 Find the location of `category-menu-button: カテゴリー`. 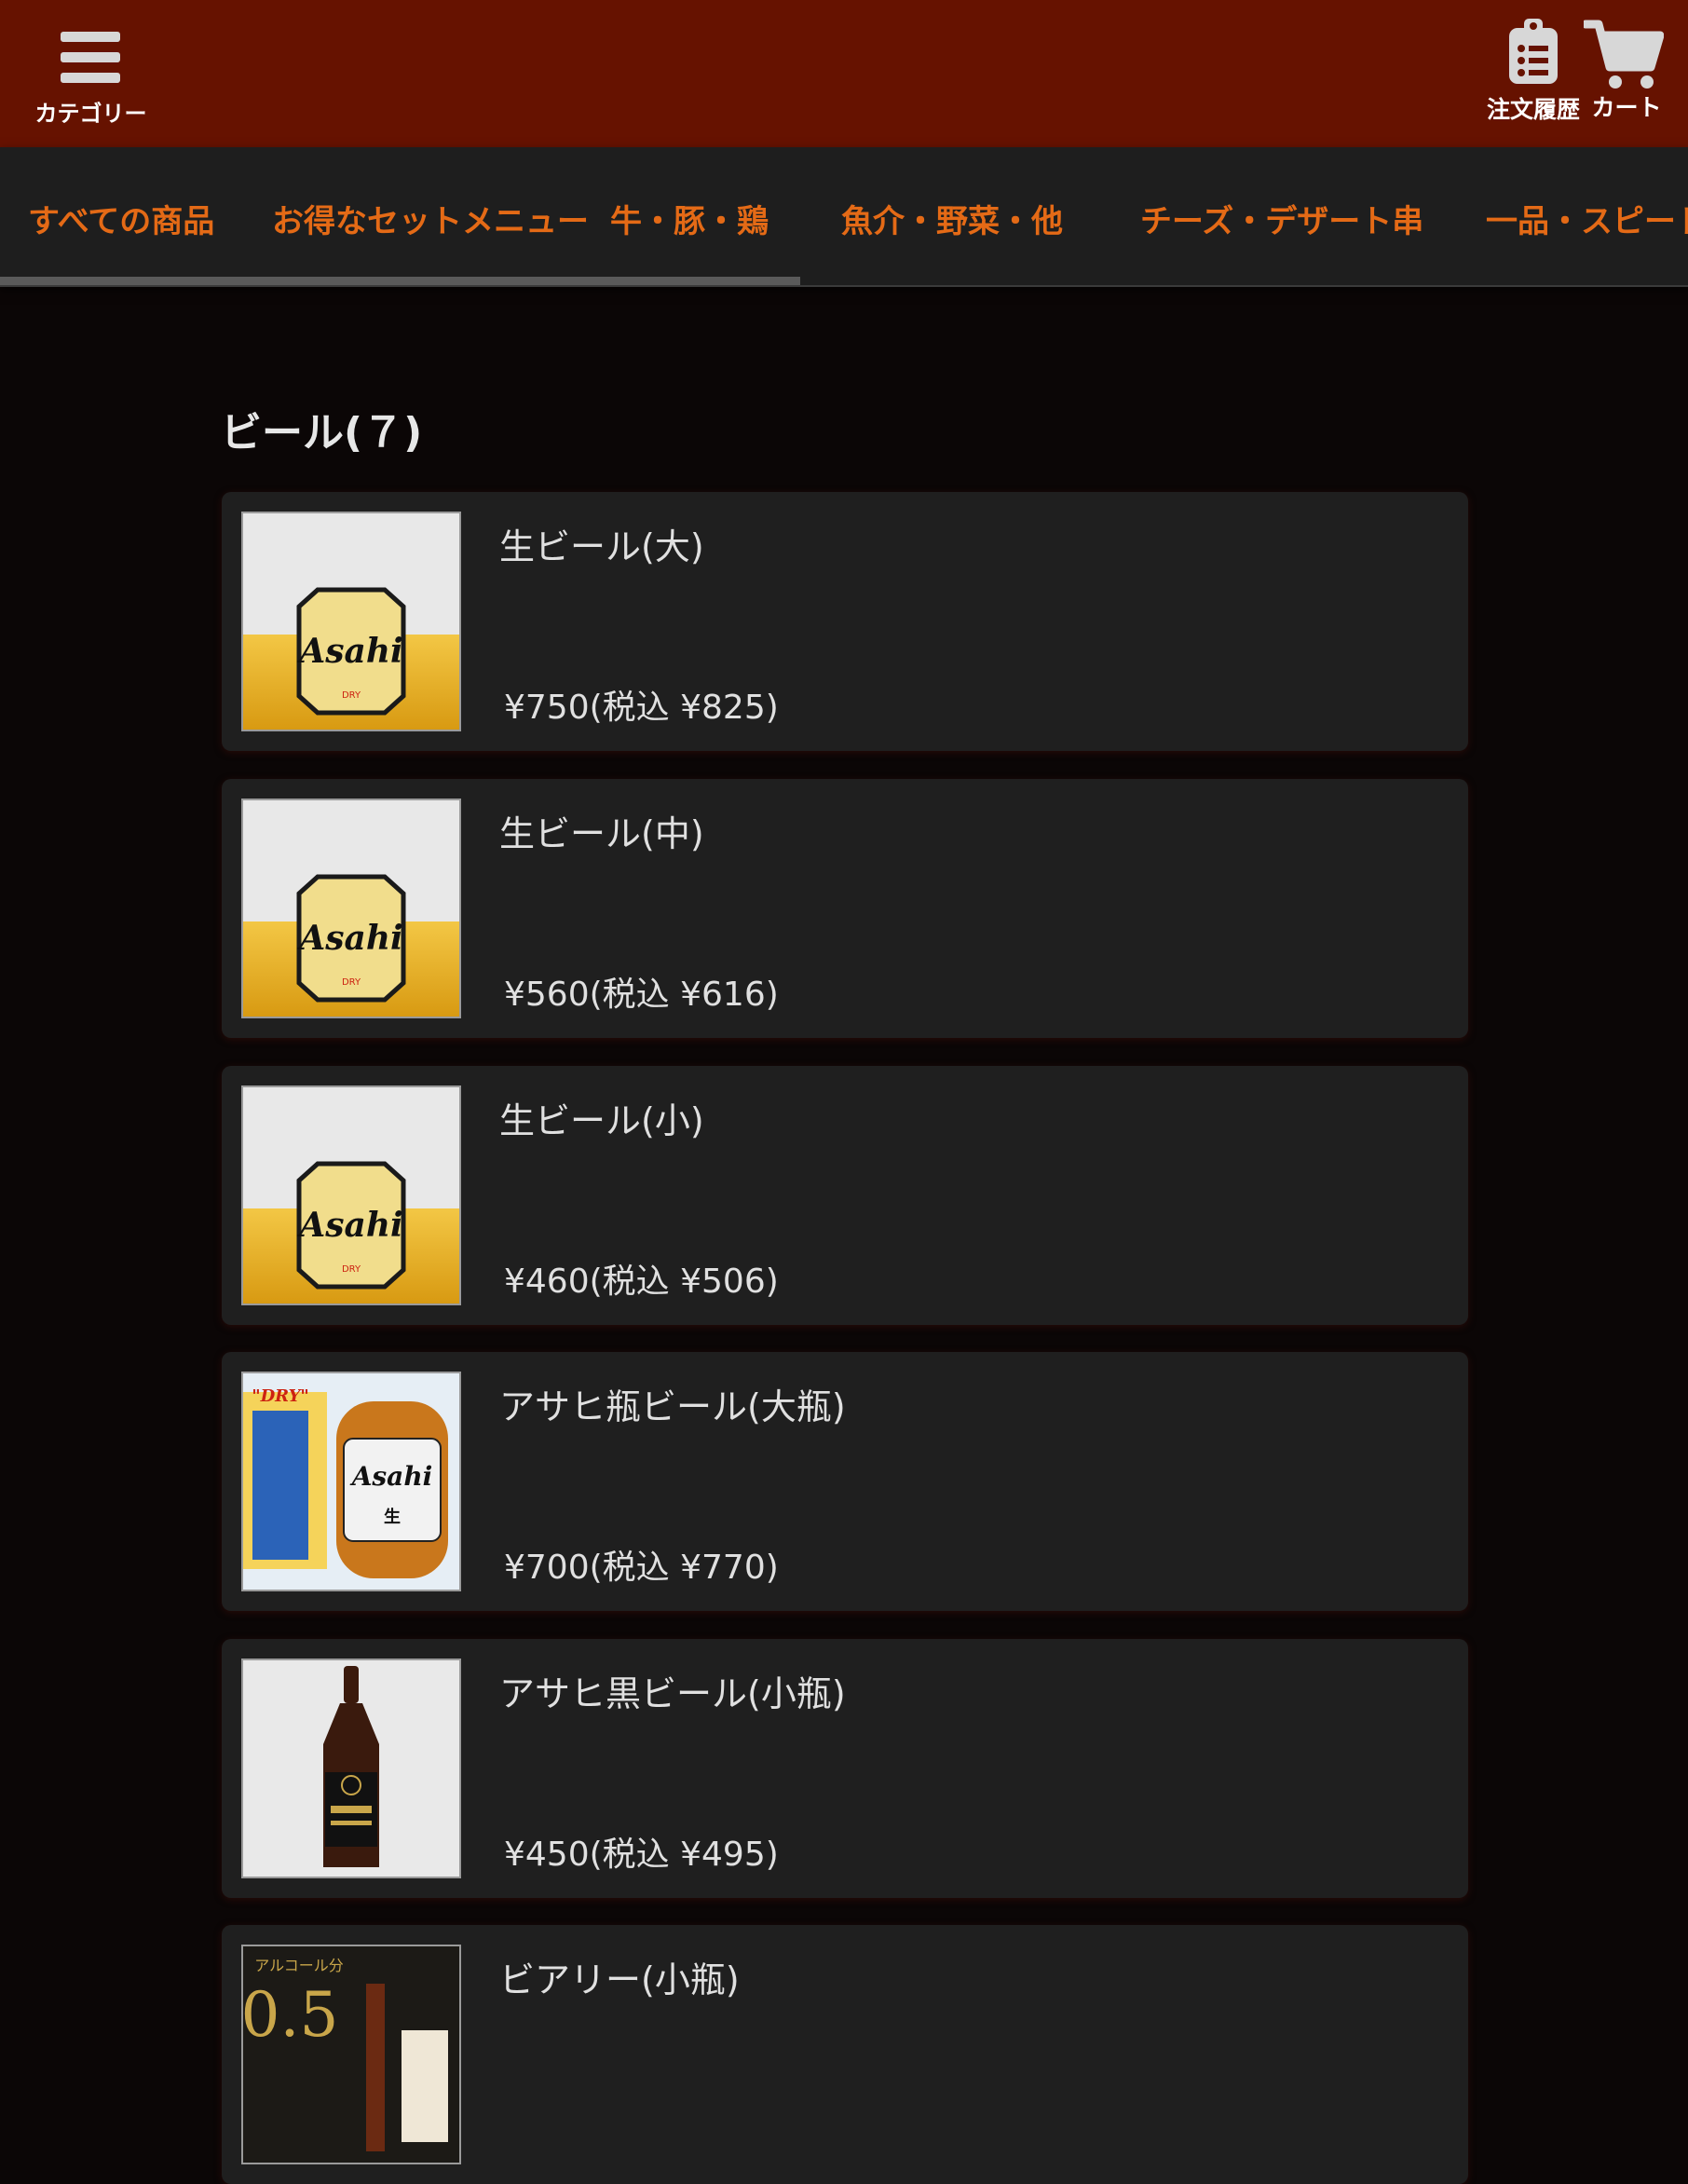

category-menu-button: カテゴリー is located at coordinates (91, 75).